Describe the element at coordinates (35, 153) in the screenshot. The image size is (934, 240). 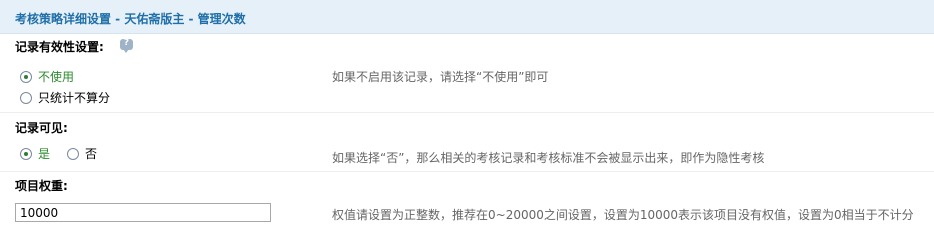
I see `radio-option-yes: 是` at that location.